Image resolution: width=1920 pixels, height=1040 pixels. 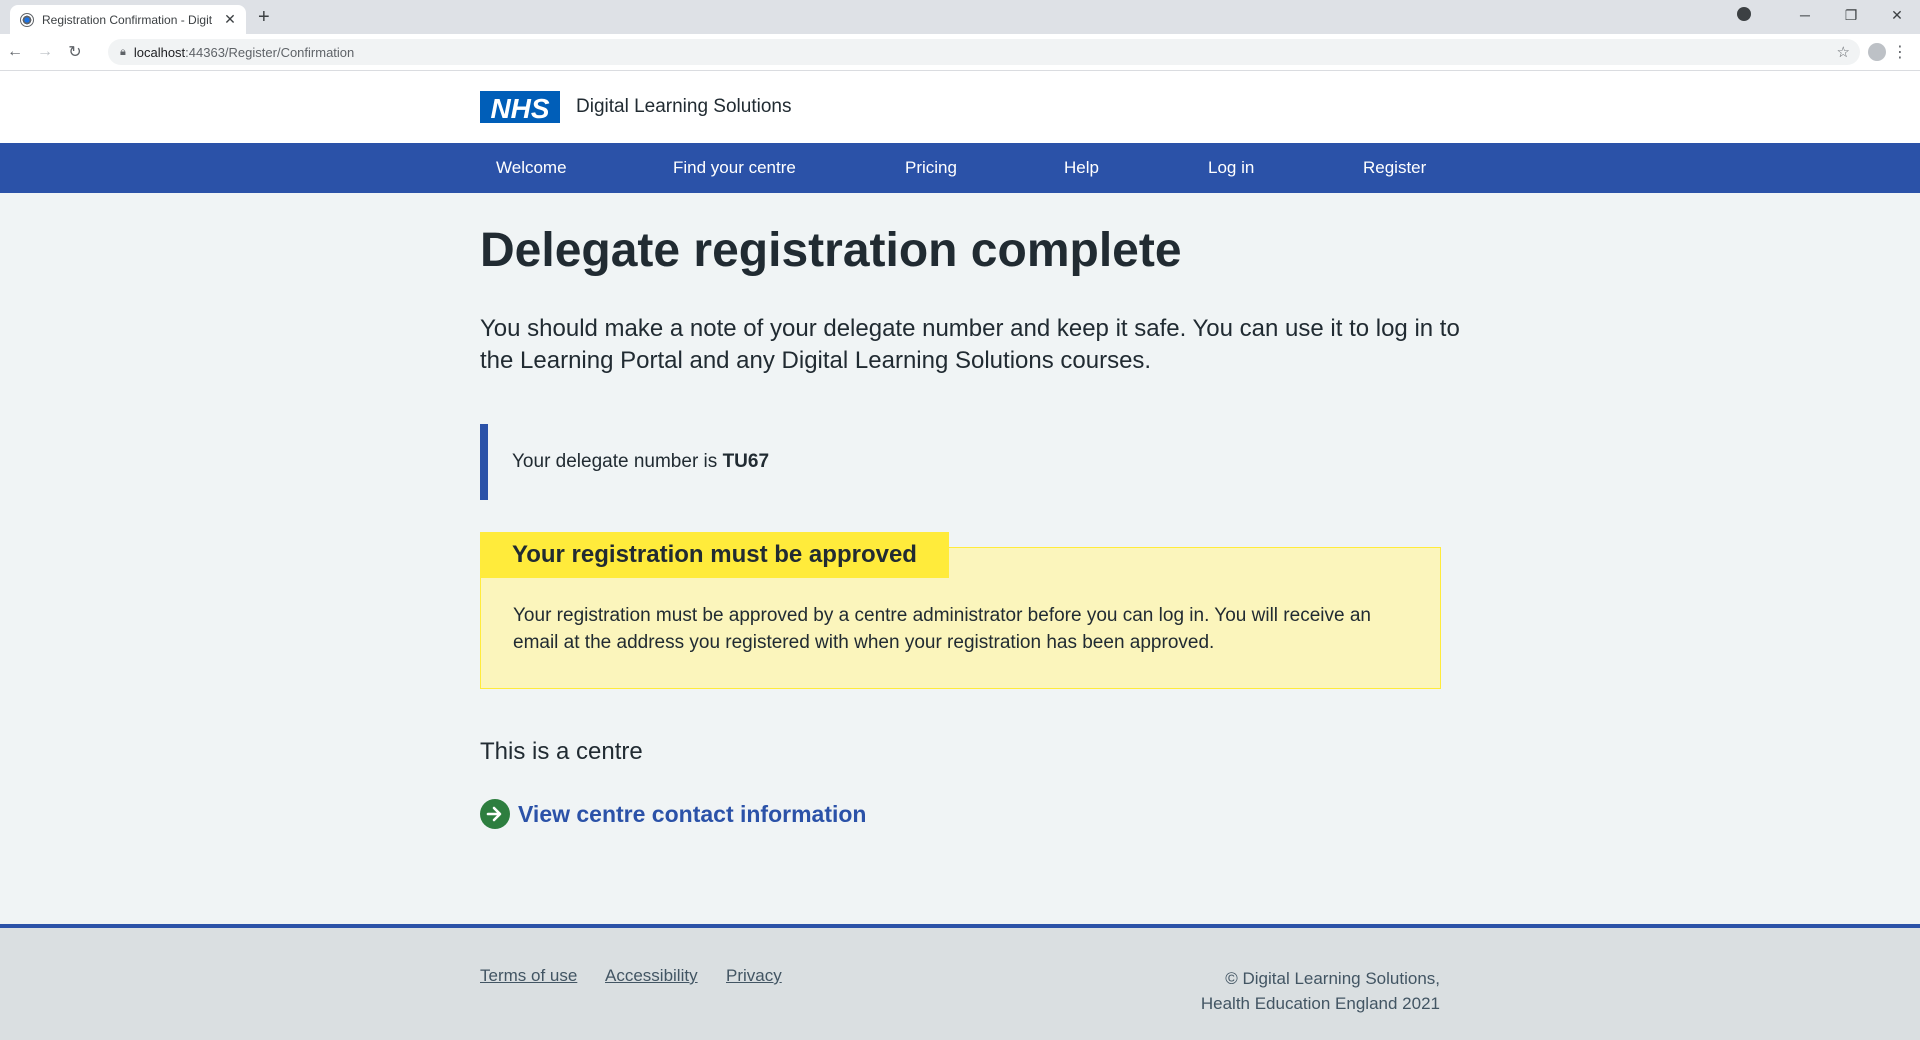 I want to click on nav-item-find-your-centre: Find your centre, so click(x=734, y=168).